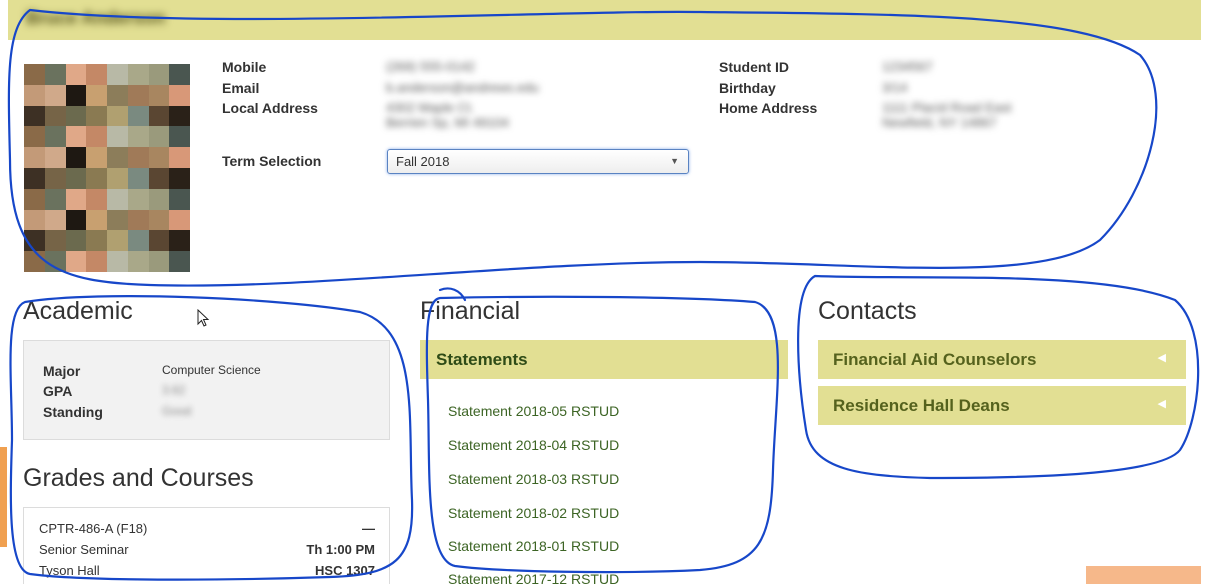 The width and height of the screenshot is (1210, 584). Describe the element at coordinates (244, 67) in the screenshot. I see `mobile-label: Mobile` at that location.